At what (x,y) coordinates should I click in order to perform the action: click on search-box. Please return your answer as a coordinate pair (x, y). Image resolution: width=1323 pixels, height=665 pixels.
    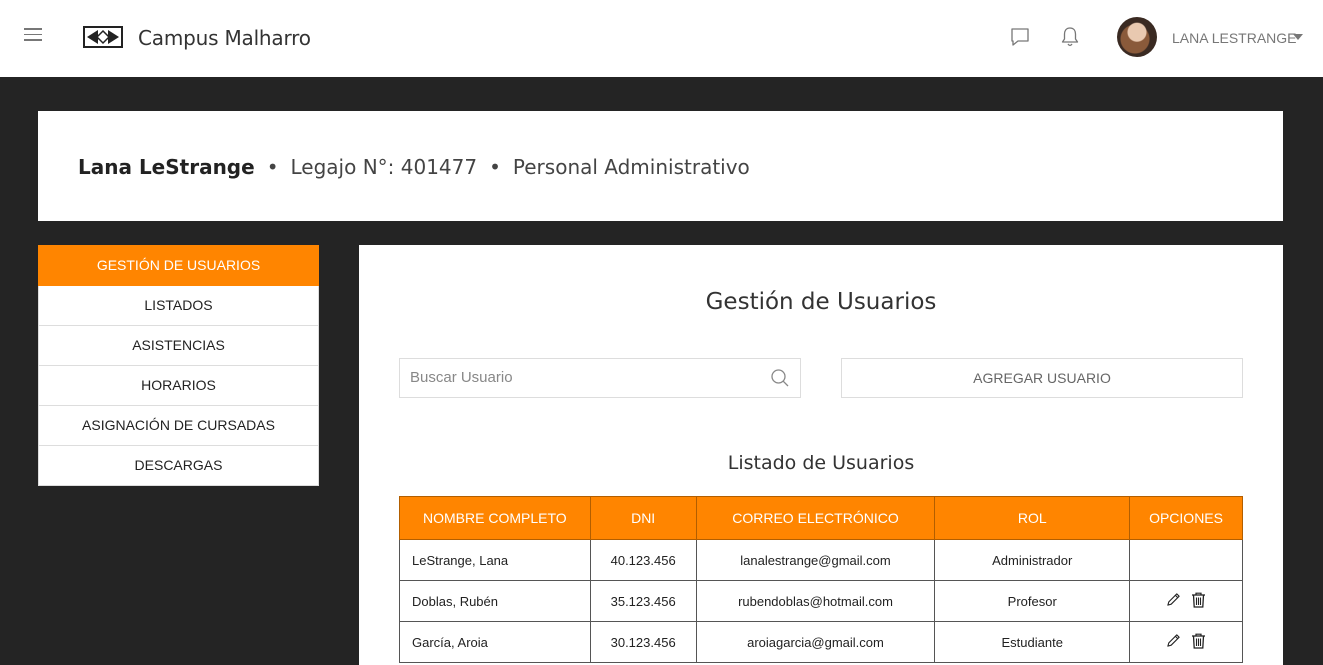
    Looking at the image, I should click on (600, 378).